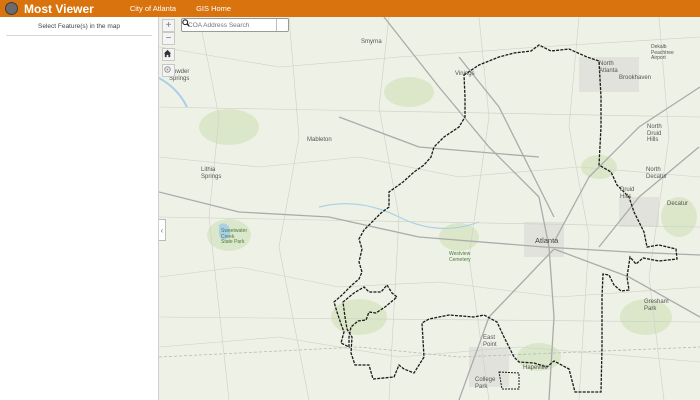  Describe the element at coordinates (168, 38) in the screenshot. I see `zoom-out-button: −` at that location.